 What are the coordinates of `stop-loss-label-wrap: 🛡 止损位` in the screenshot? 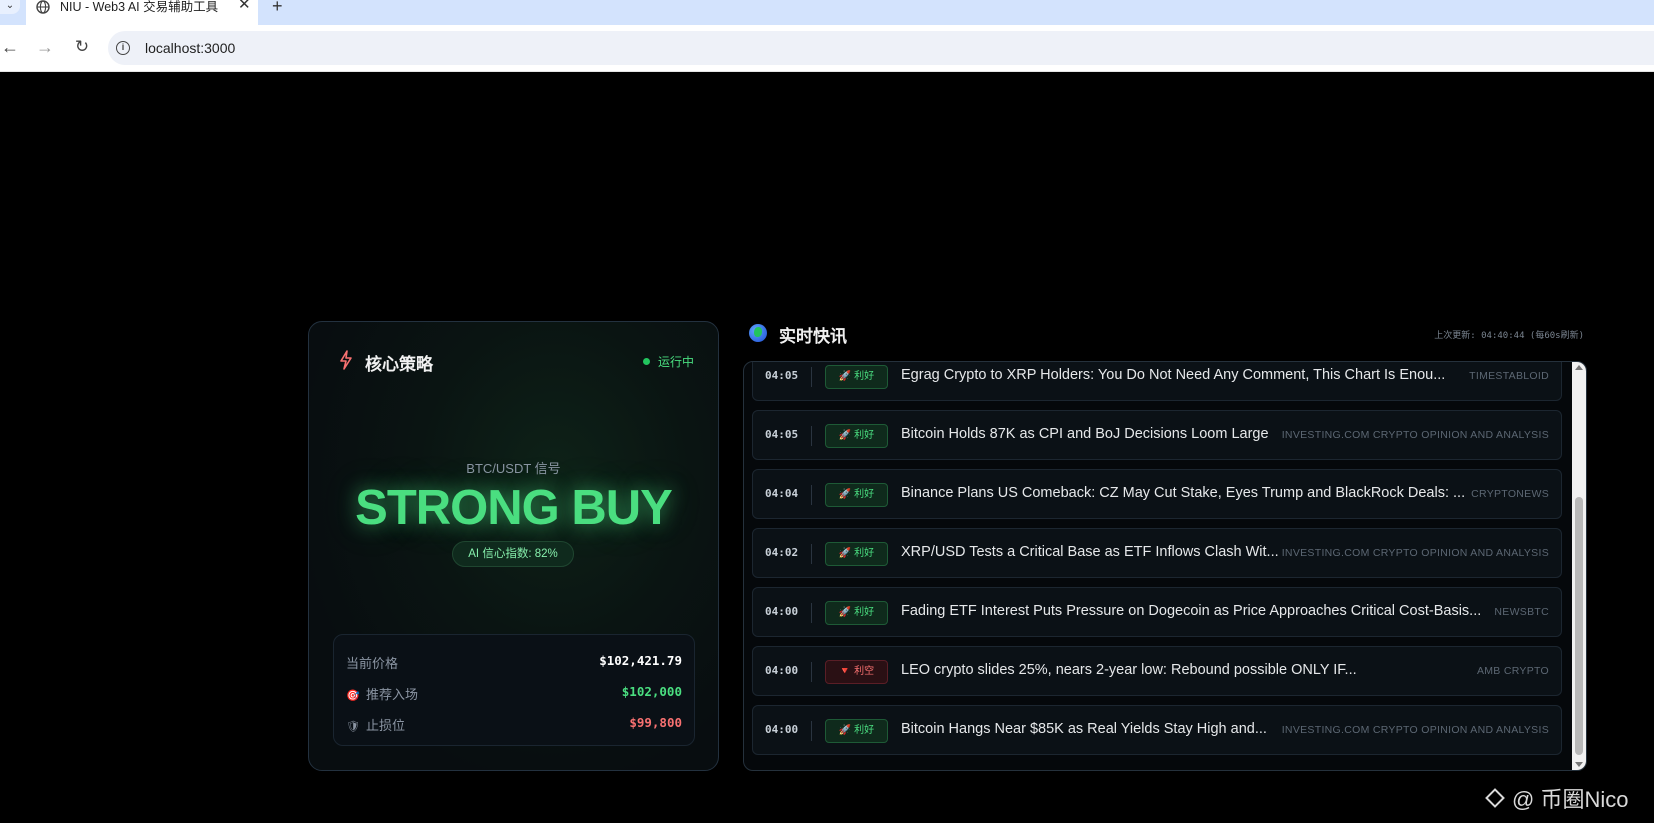 It's located at (375, 724).